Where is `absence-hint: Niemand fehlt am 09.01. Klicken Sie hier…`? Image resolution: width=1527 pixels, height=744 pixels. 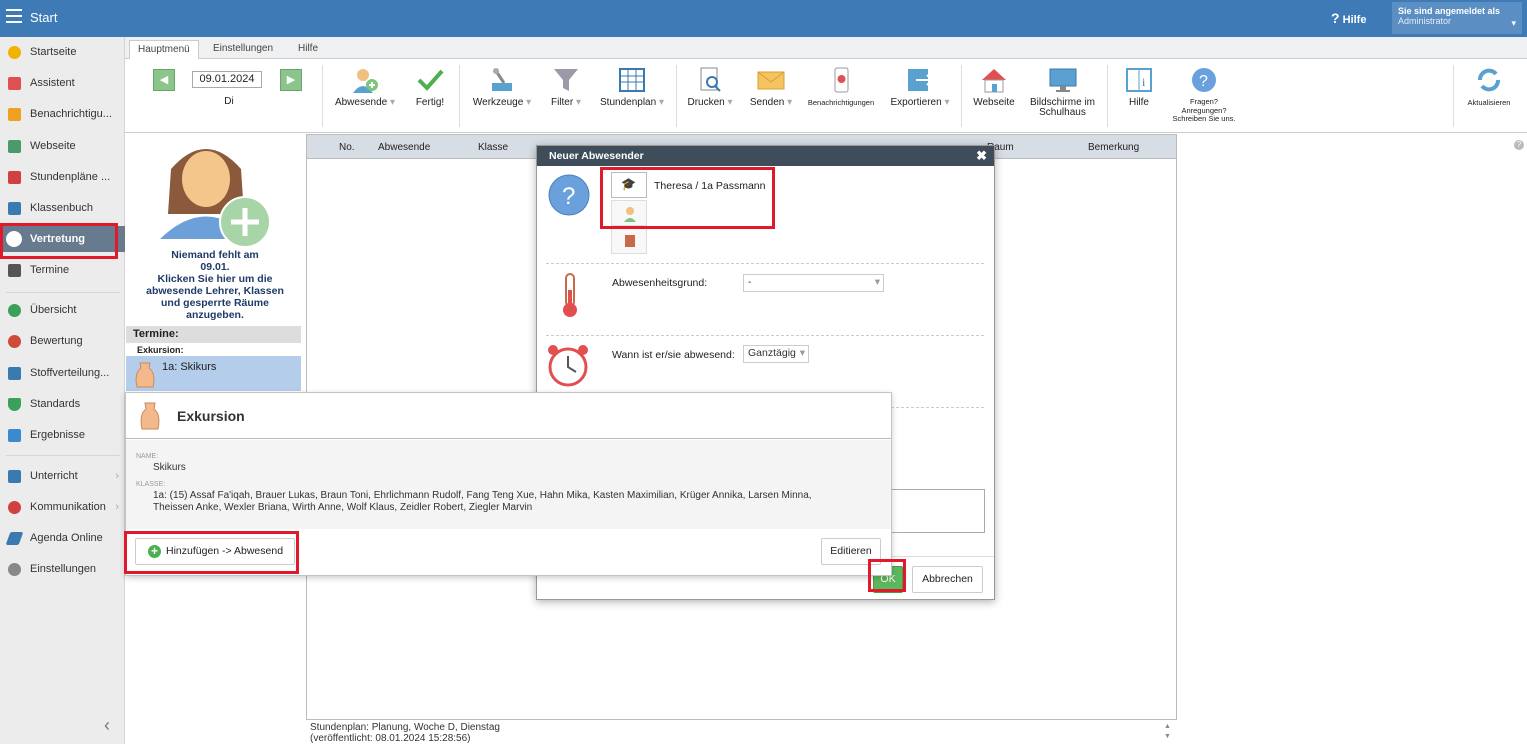 absence-hint: Niemand fehlt am 09.01. Klicken Sie hier… is located at coordinates (215, 285).